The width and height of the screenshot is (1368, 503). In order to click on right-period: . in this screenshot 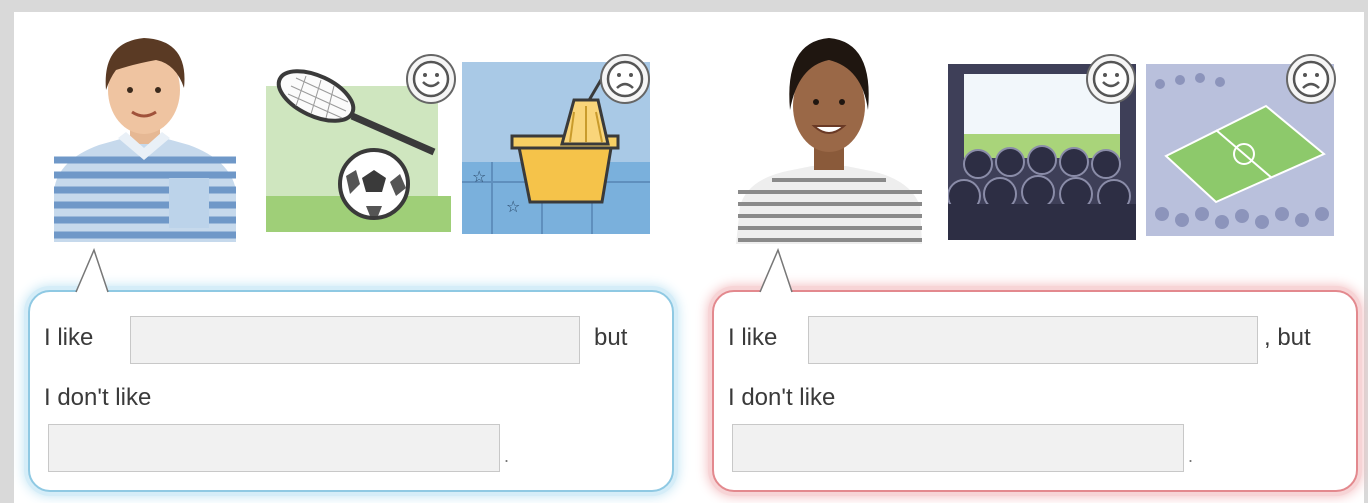, I will do `click(1191, 456)`.